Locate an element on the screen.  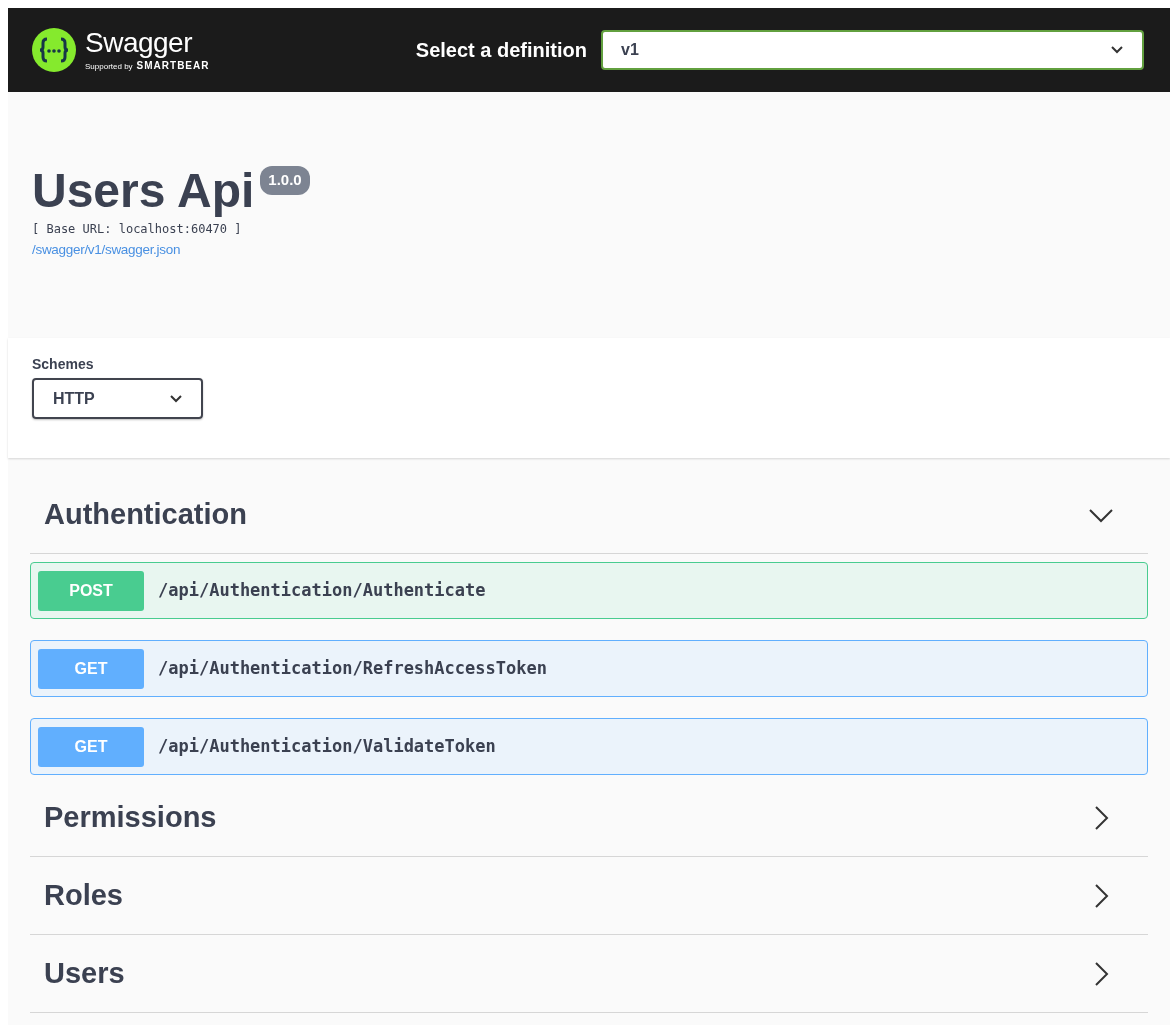
tag-header: Authentication is located at coordinates (589, 515).